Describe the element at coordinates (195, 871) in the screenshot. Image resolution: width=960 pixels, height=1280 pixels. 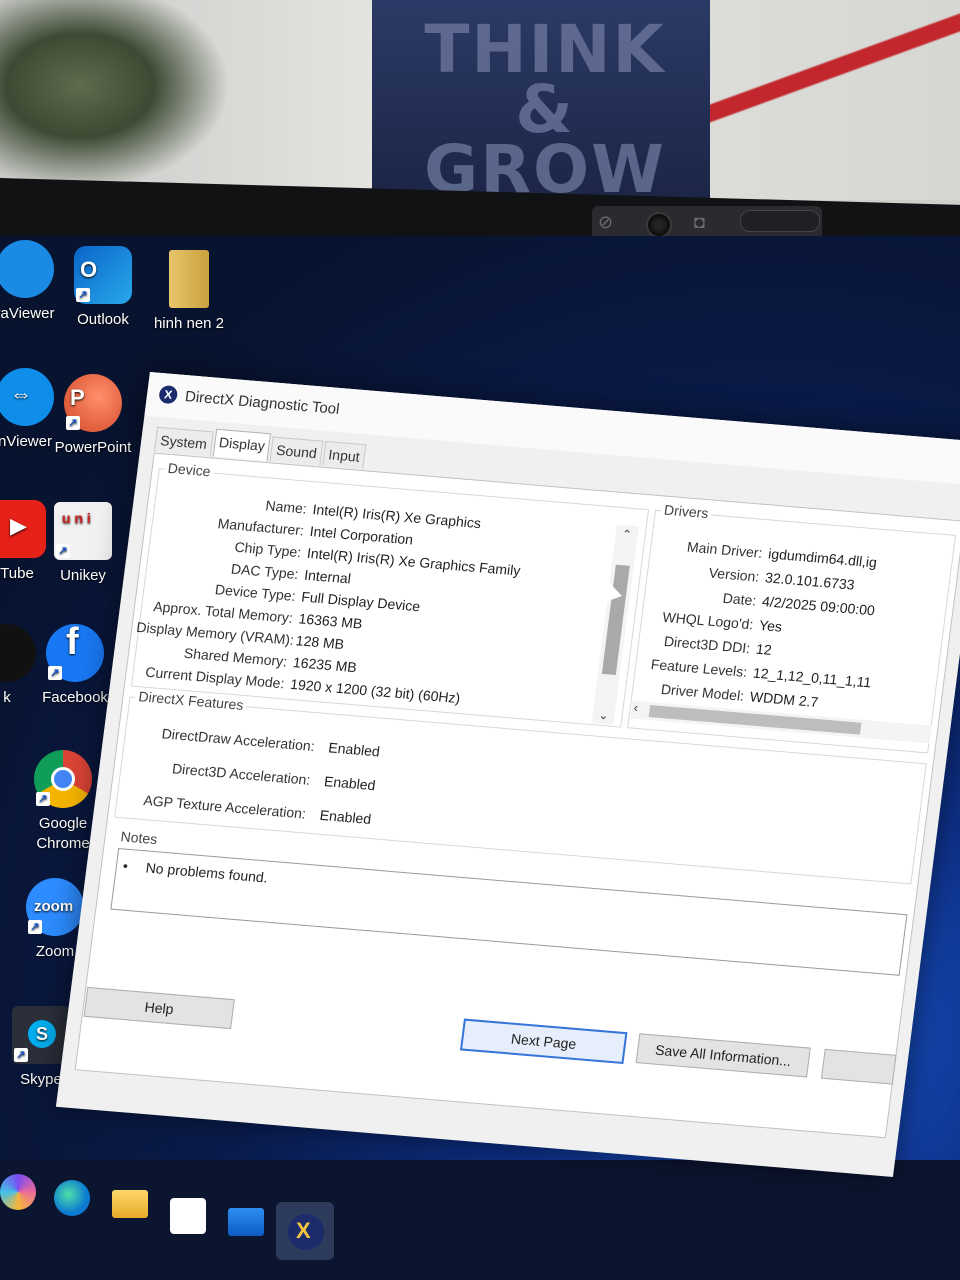
I see `notes-item: • No problems found.` at that location.